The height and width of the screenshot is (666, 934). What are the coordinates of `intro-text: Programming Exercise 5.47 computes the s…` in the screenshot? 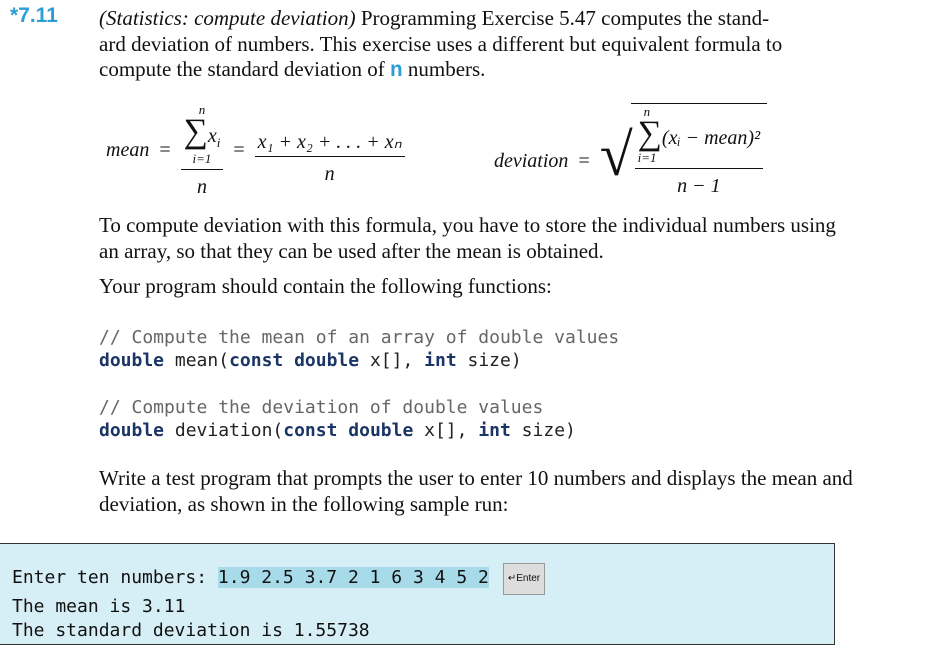 It's located at (562, 18).